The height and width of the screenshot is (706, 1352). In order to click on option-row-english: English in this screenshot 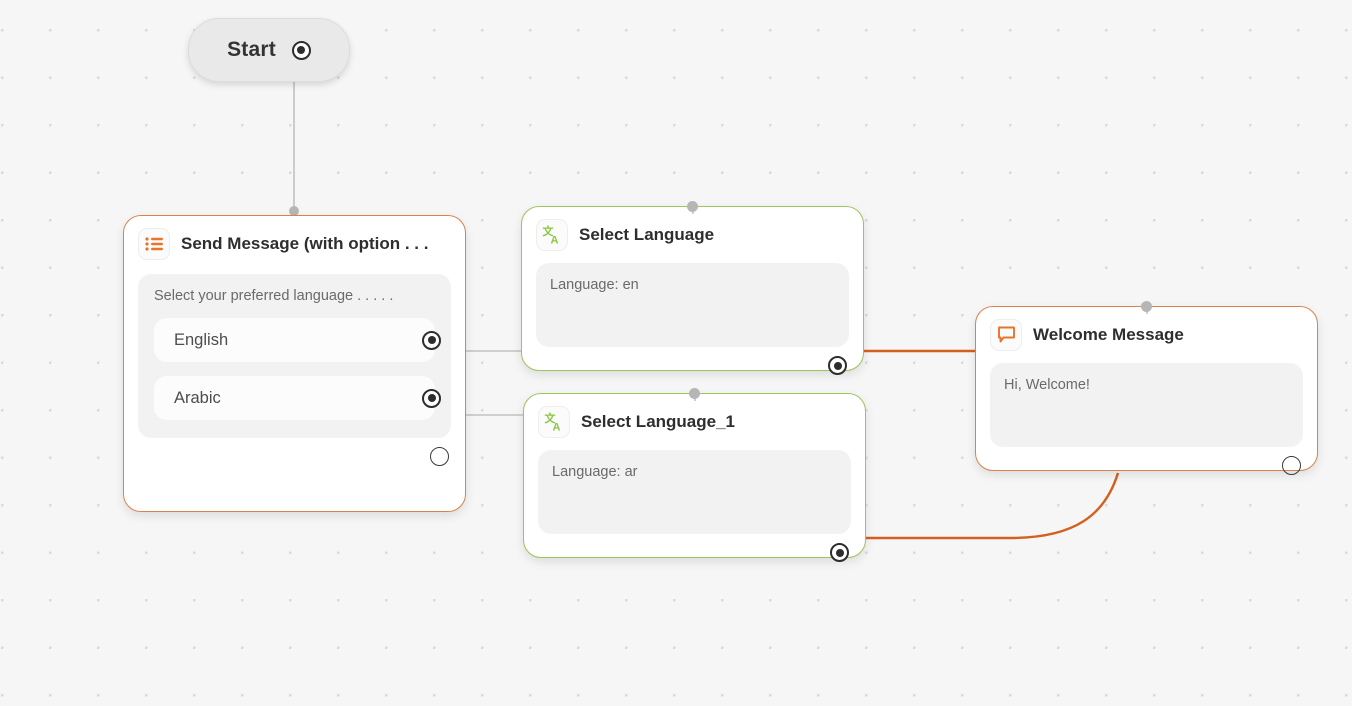, I will do `click(297, 340)`.